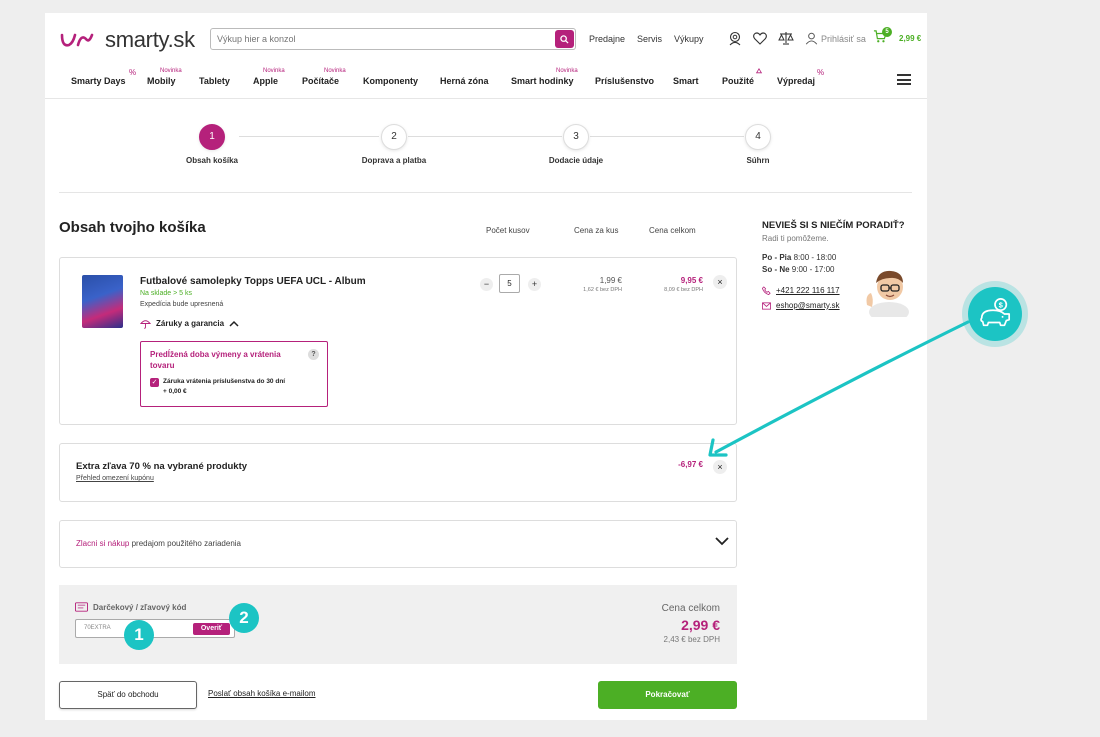  What do you see at coordinates (211, 629) in the screenshot?
I see `verify-code-button: Overiť` at bounding box center [211, 629].